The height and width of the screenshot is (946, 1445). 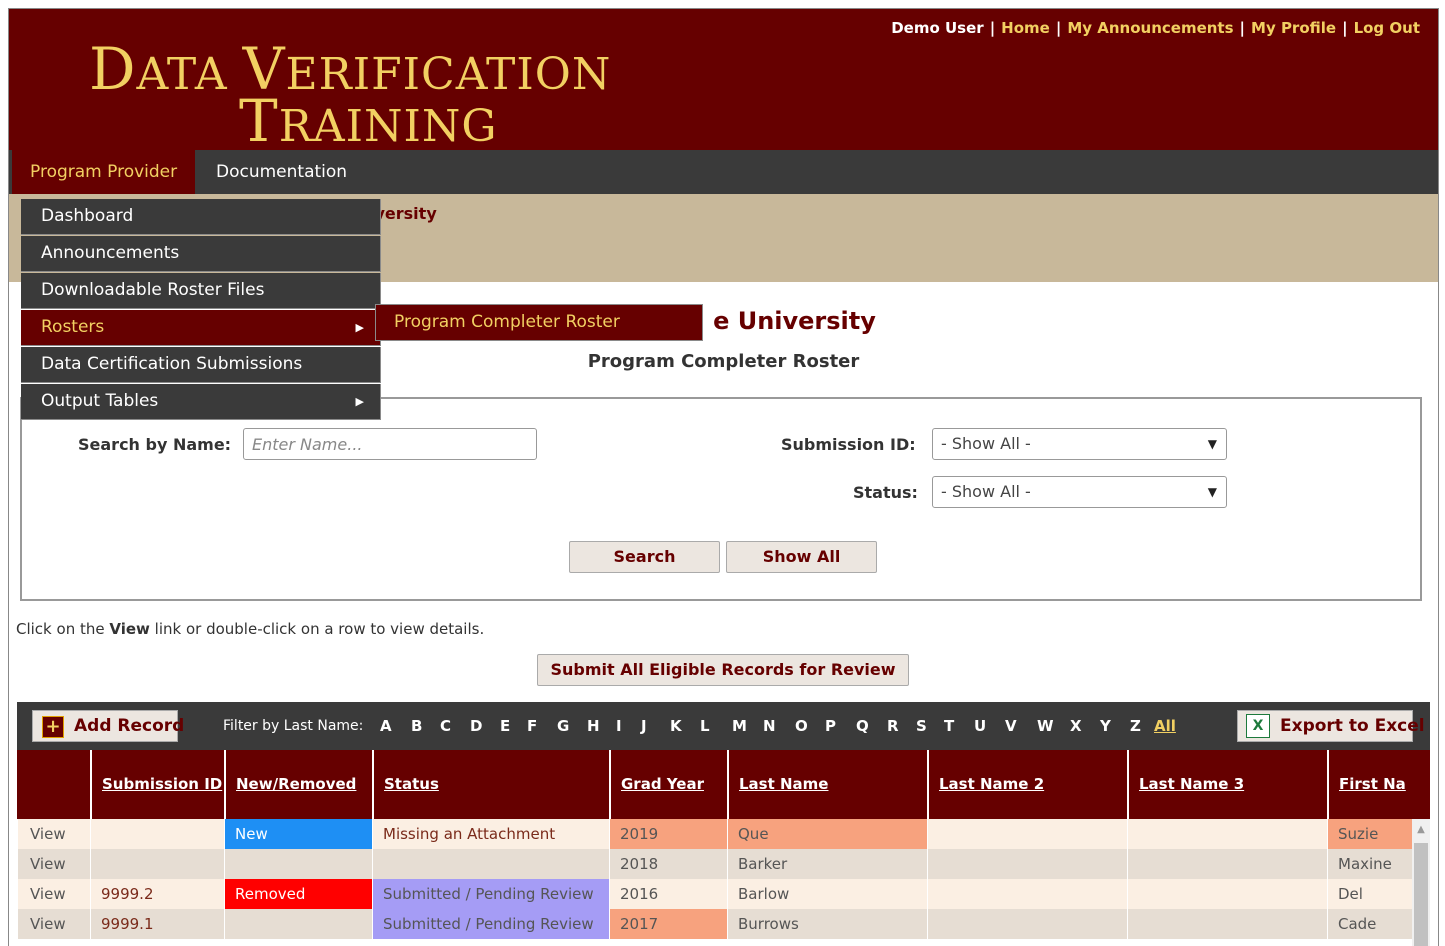 What do you see at coordinates (893, 726) in the screenshot?
I see `filter-letter-r: R` at bounding box center [893, 726].